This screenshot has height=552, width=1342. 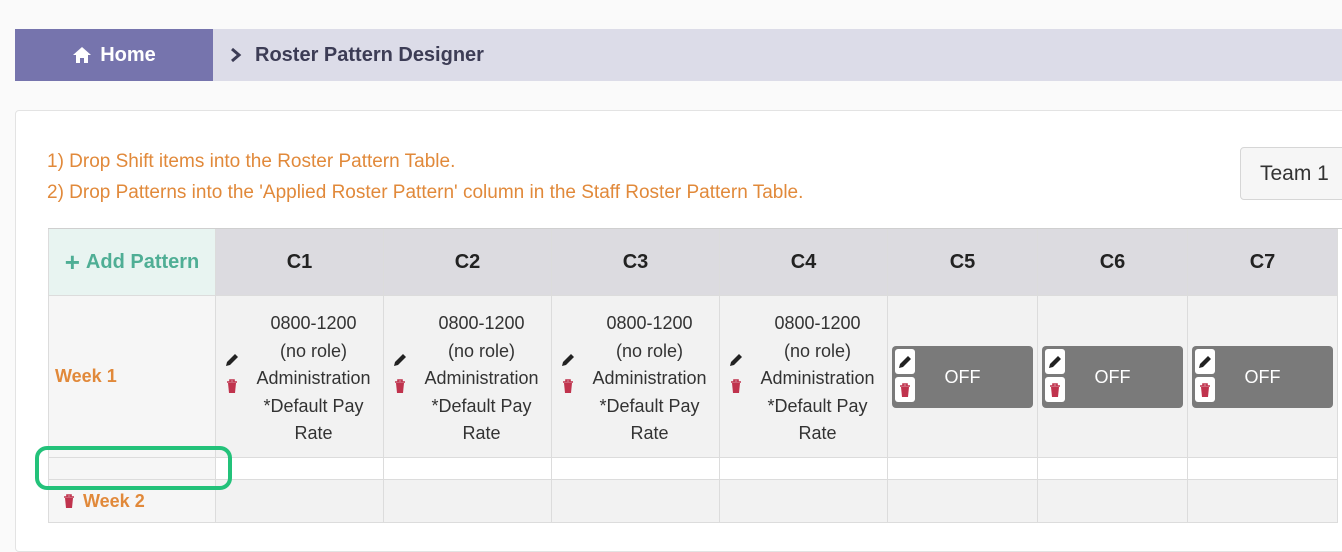 I want to click on breadcrumb: Home Roster Pattern Designer, so click(x=678, y=55).